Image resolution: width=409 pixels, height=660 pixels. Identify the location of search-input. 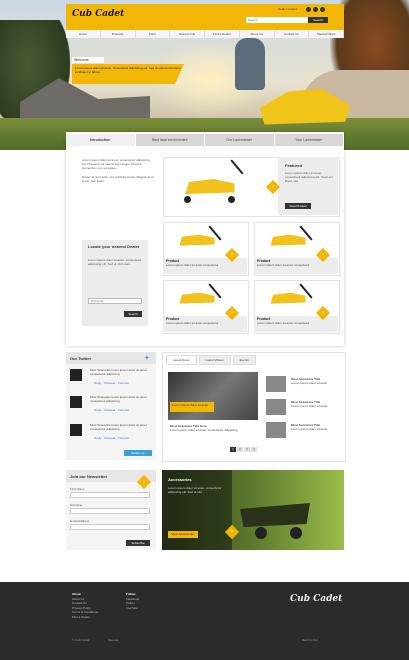
(278, 20).